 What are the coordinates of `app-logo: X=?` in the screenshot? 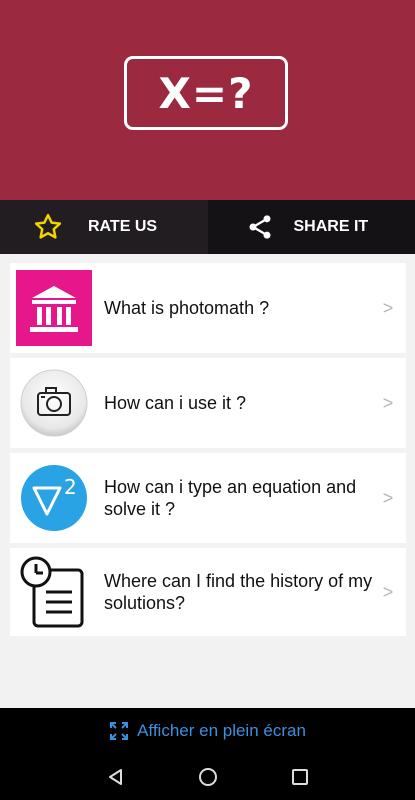 It's located at (206, 93).